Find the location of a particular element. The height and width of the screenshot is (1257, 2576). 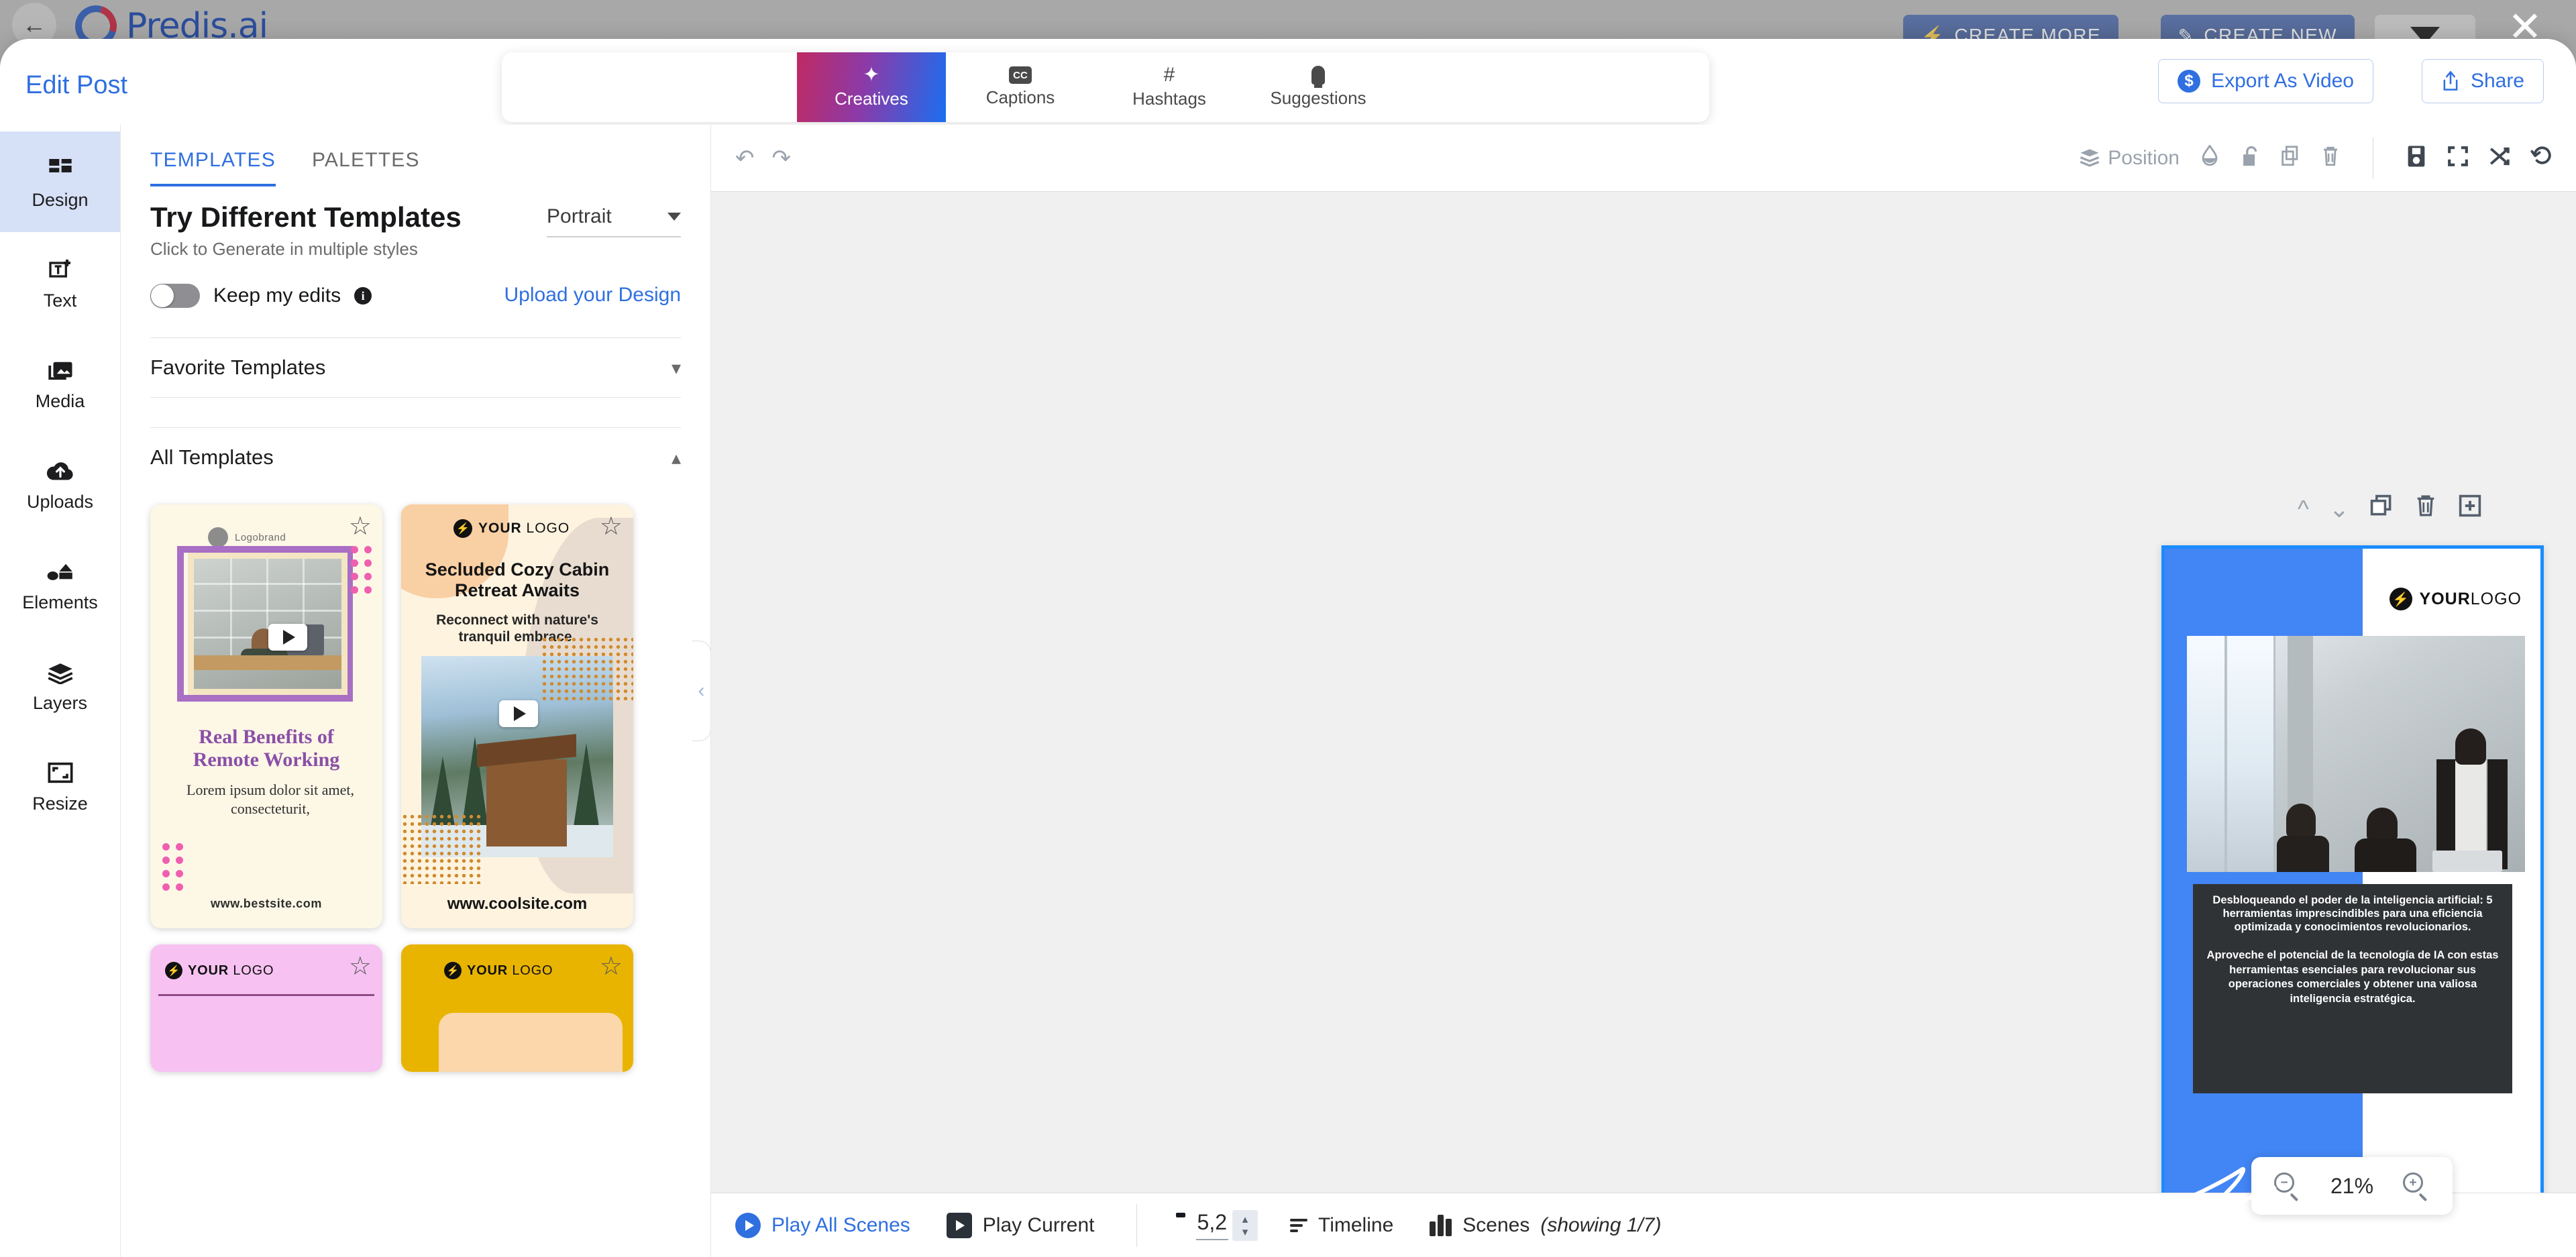

duration-stepper: ▴ ▾ is located at coordinates (1245, 1225).